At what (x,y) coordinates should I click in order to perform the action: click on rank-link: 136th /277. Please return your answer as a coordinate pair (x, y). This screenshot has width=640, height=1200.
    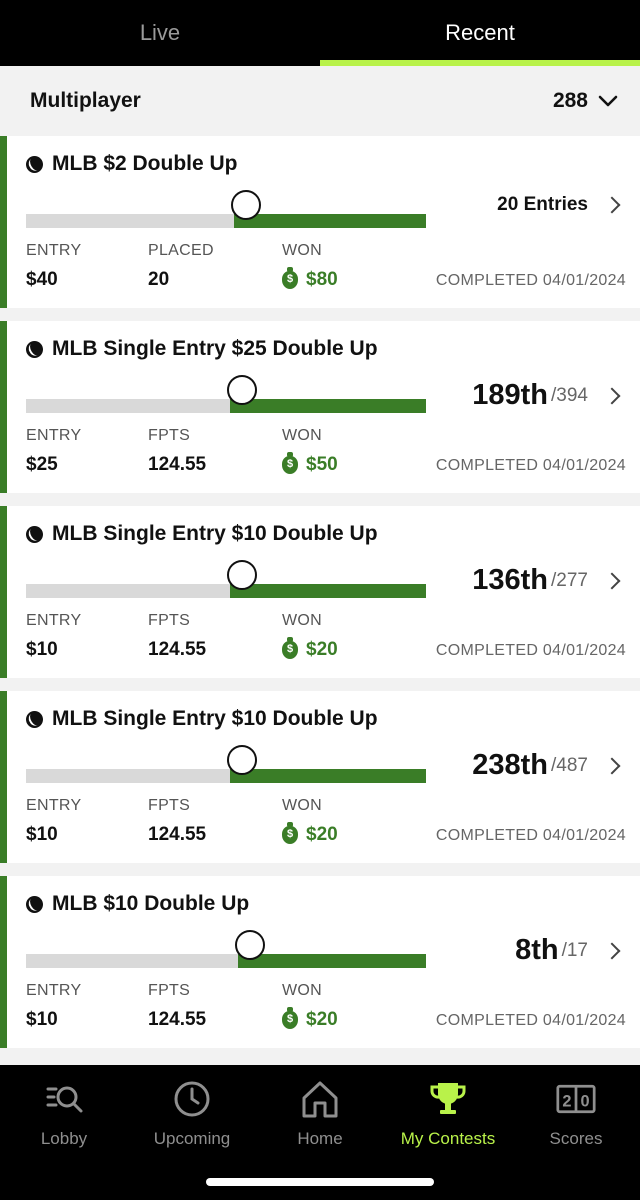
    Looking at the image, I should click on (546, 580).